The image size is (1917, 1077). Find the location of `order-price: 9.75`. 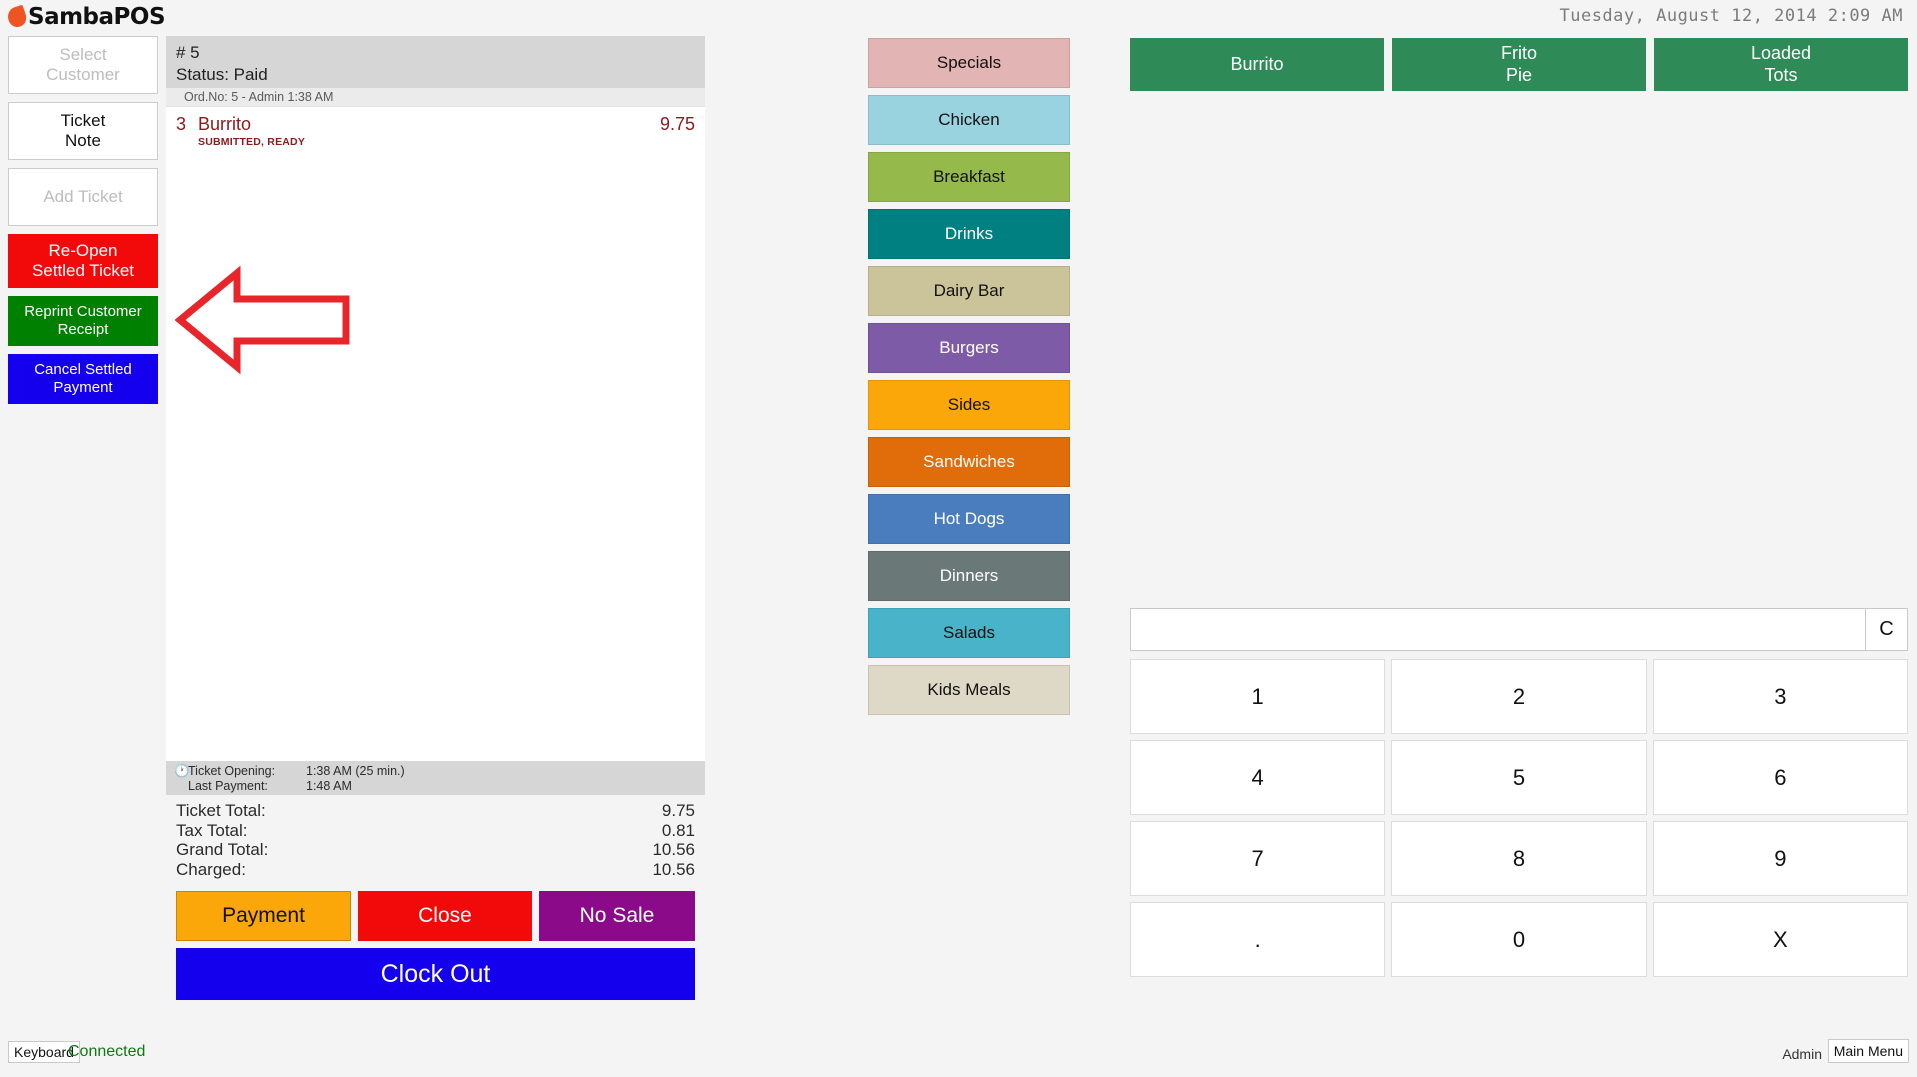

order-price: 9.75 is located at coordinates (677, 124).